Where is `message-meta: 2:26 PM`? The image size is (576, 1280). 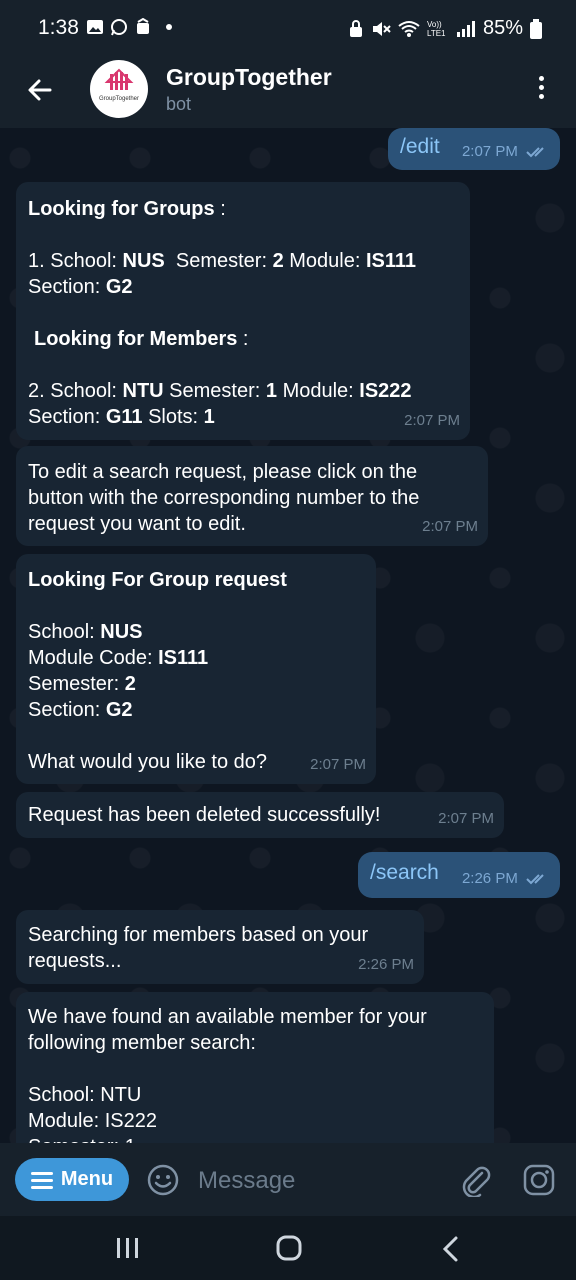 message-meta: 2:26 PM is located at coordinates (506, 879).